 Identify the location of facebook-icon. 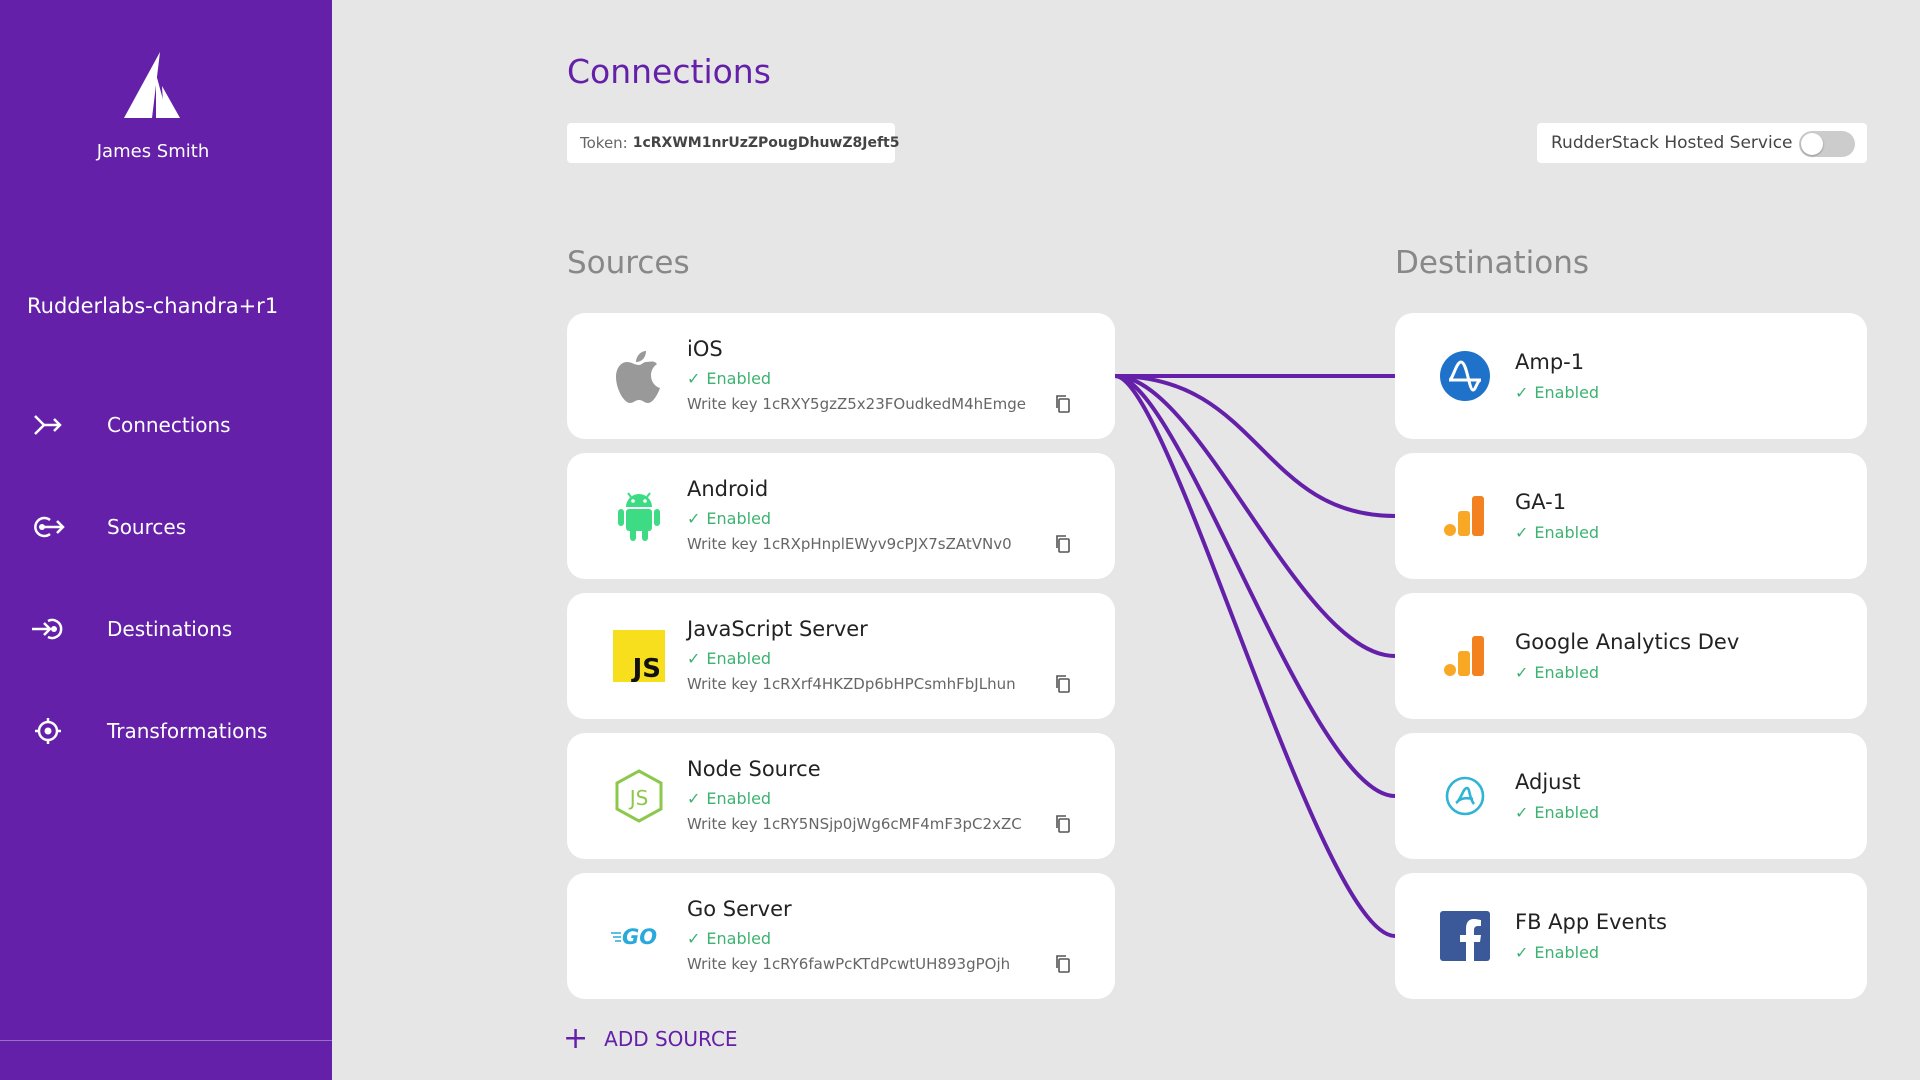
(1465, 936).